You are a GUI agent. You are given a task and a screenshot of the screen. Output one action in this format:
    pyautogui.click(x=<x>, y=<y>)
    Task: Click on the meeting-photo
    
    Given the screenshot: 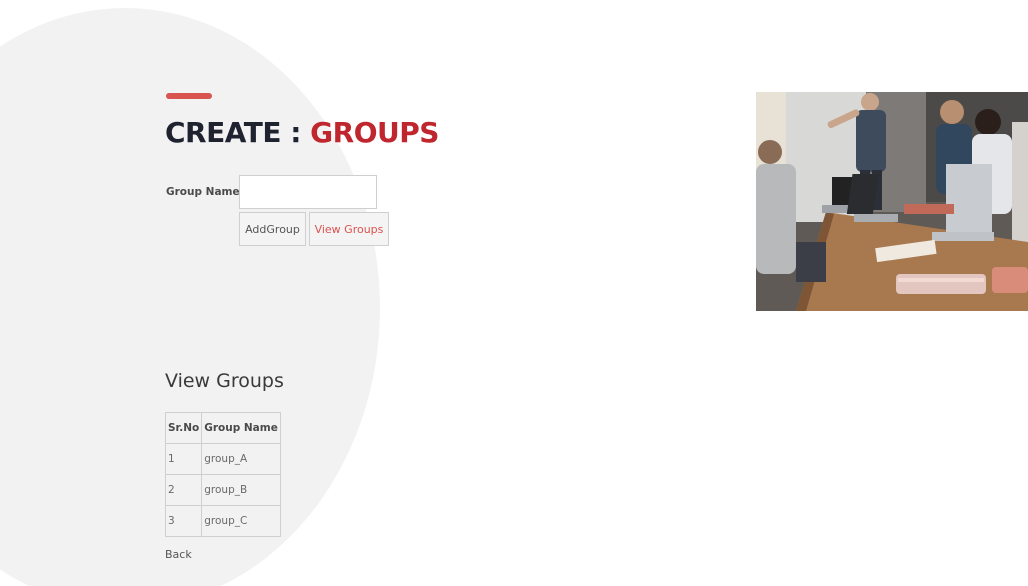 What is the action you would take?
    pyautogui.click(x=892, y=201)
    